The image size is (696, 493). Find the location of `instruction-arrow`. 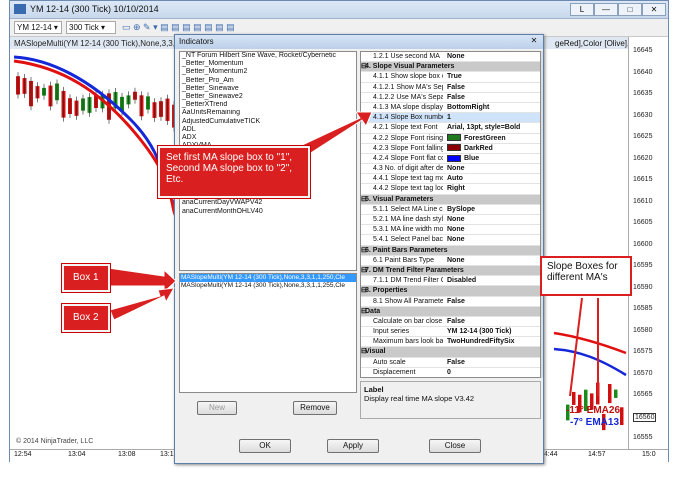

instruction-arrow is located at coordinates (336, 134).